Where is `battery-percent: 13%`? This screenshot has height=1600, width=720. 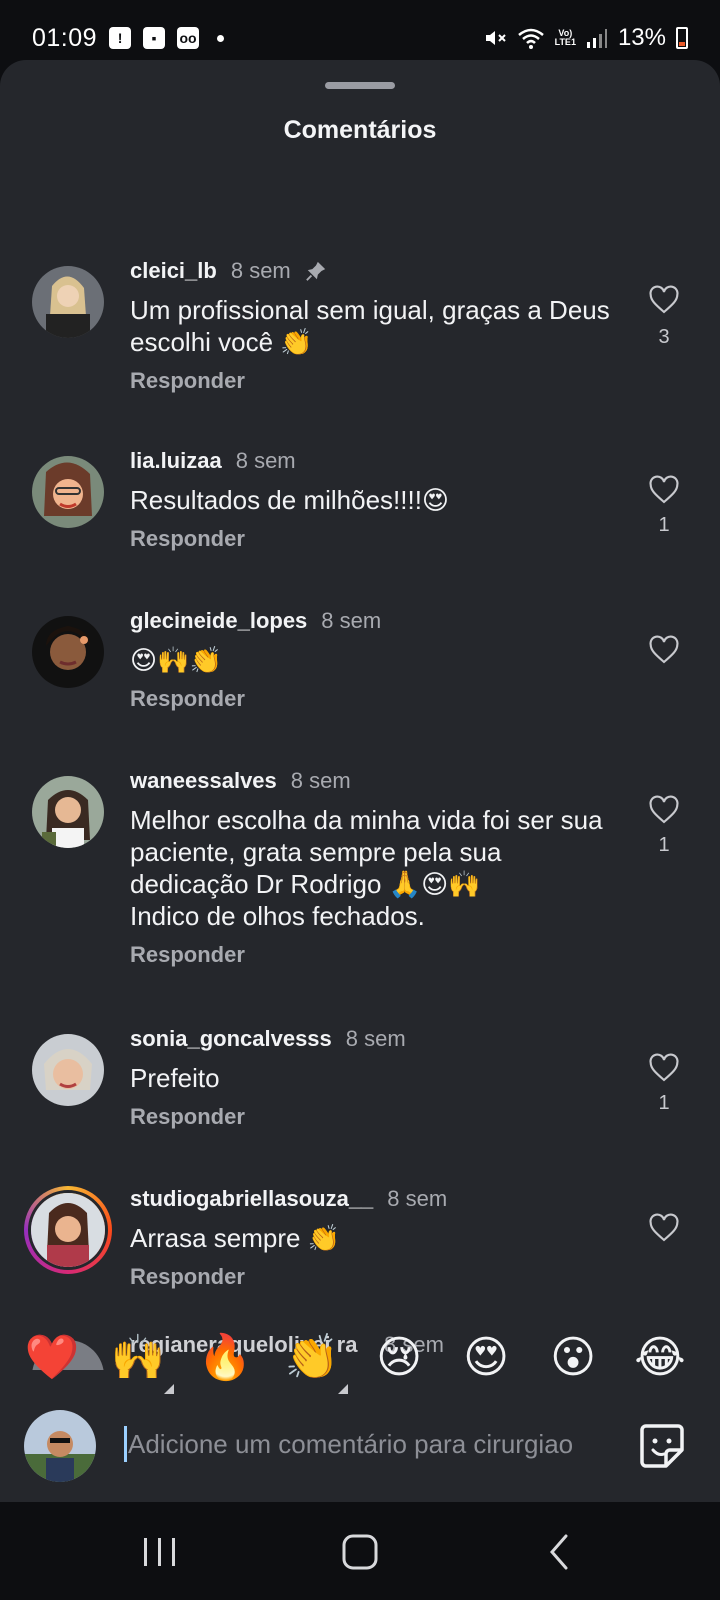
battery-percent: 13% is located at coordinates (641, 37).